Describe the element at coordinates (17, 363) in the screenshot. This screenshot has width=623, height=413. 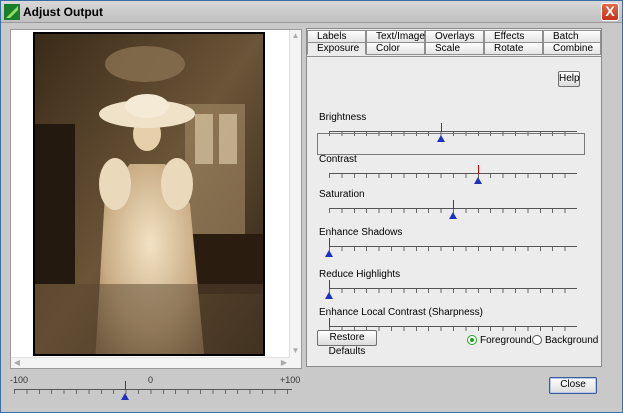
I see `scroll-left-arrow-icon: ◀` at that location.